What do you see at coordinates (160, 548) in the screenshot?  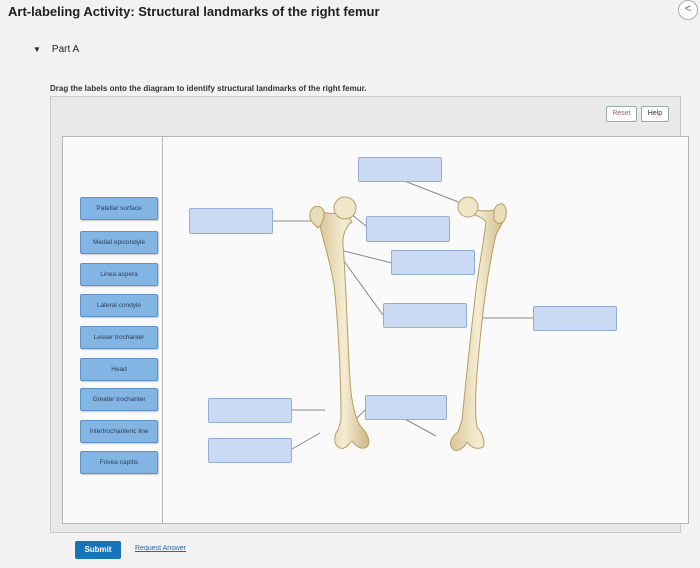 I see `request-answer-link: Request Answer` at bounding box center [160, 548].